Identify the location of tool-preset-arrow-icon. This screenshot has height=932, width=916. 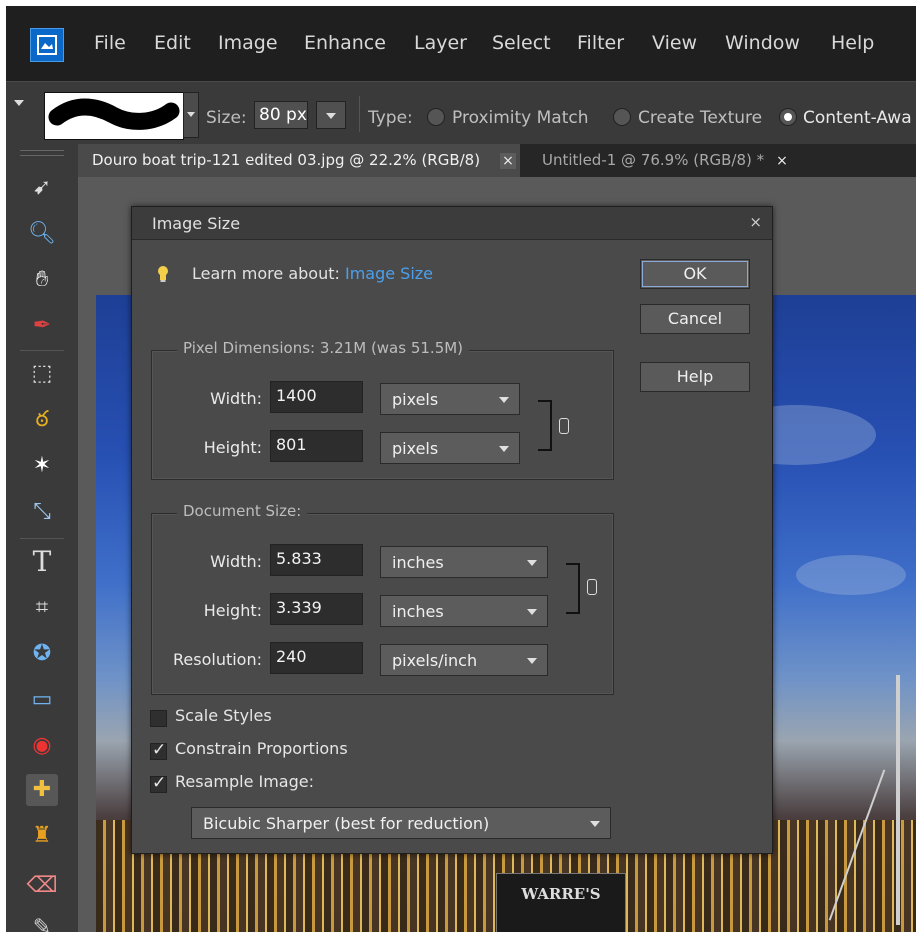
(19, 103).